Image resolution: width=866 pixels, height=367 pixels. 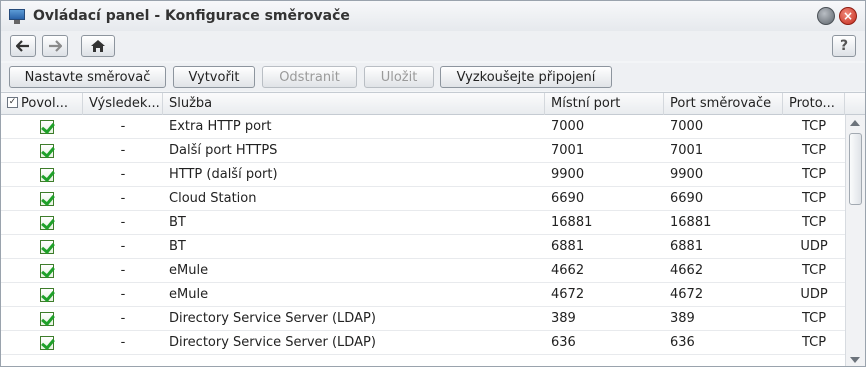 What do you see at coordinates (568, 246) in the screenshot?
I see `cell-local-port: 6881` at bounding box center [568, 246].